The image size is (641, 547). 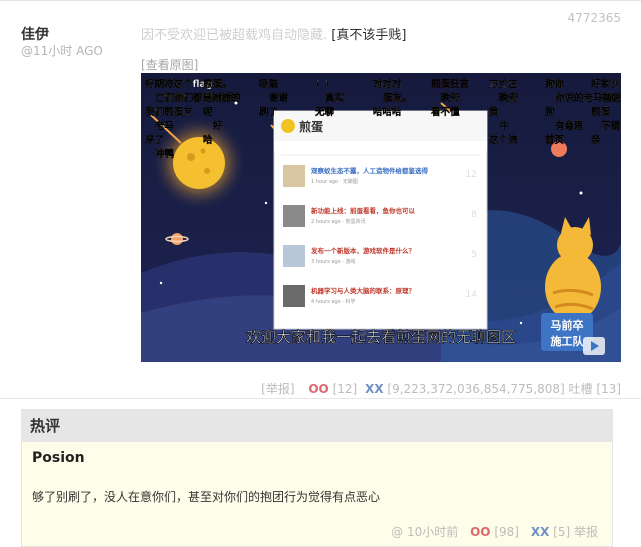 What do you see at coordinates (338, 221) in the screenshot?
I see `webpage-item-meta: 2 hours ago · 煎蛋资讯` at bounding box center [338, 221].